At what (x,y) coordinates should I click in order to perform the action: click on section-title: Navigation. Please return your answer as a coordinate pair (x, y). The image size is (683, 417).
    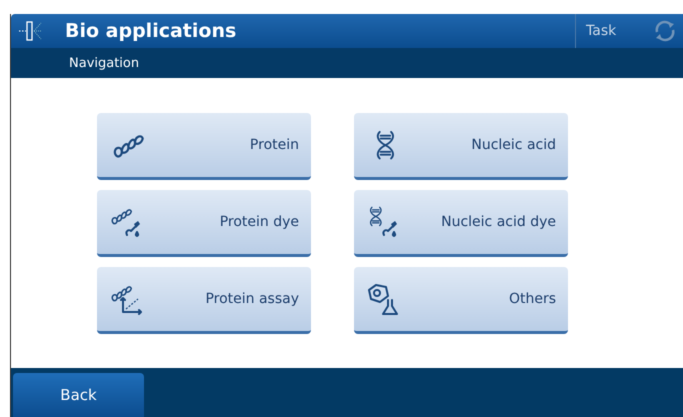
    Looking at the image, I should click on (104, 63).